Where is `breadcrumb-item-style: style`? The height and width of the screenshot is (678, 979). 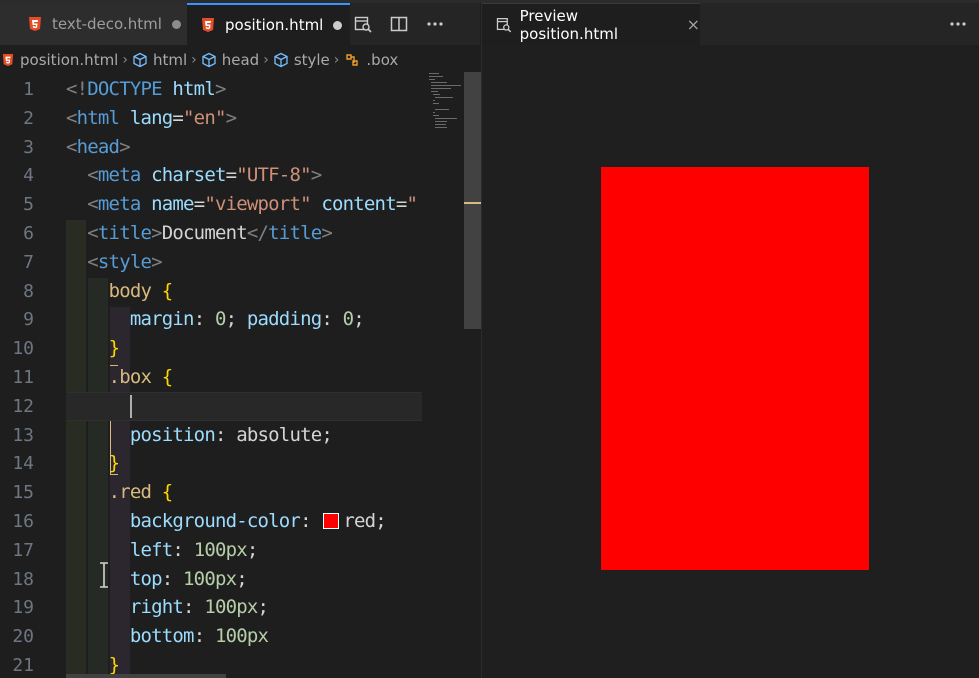 breadcrumb-item-style: style is located at coordinates (312, 60).